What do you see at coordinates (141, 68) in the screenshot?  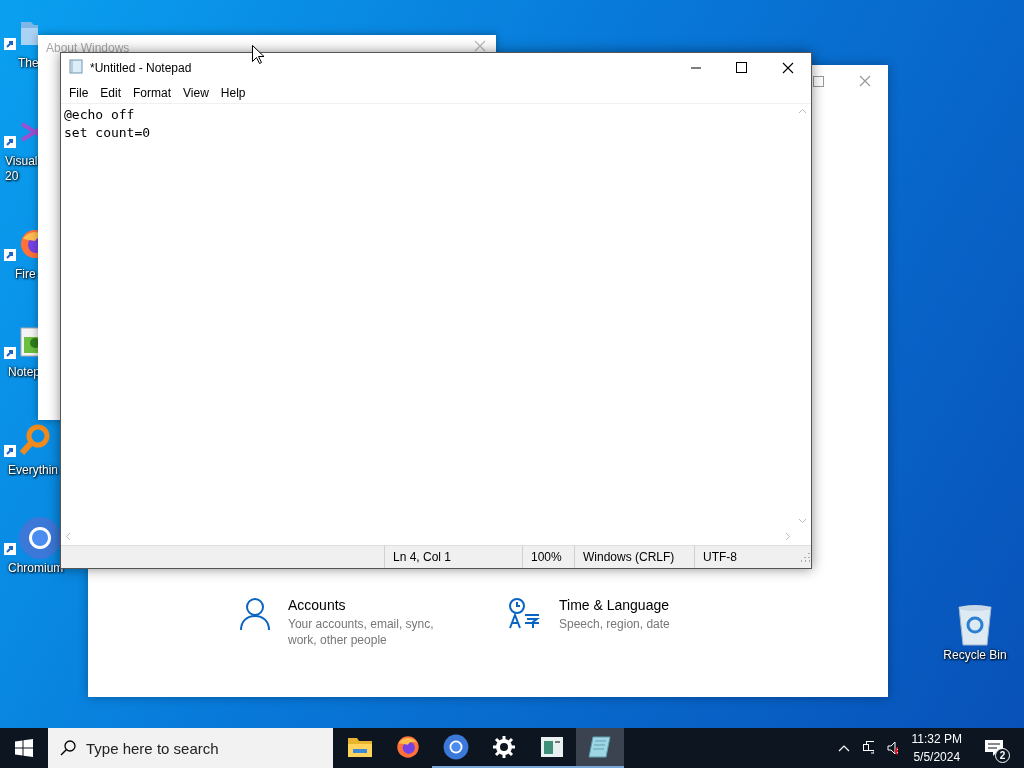 I see `window-title: *Untitled - Notepad` at bounding box center [141, 68].